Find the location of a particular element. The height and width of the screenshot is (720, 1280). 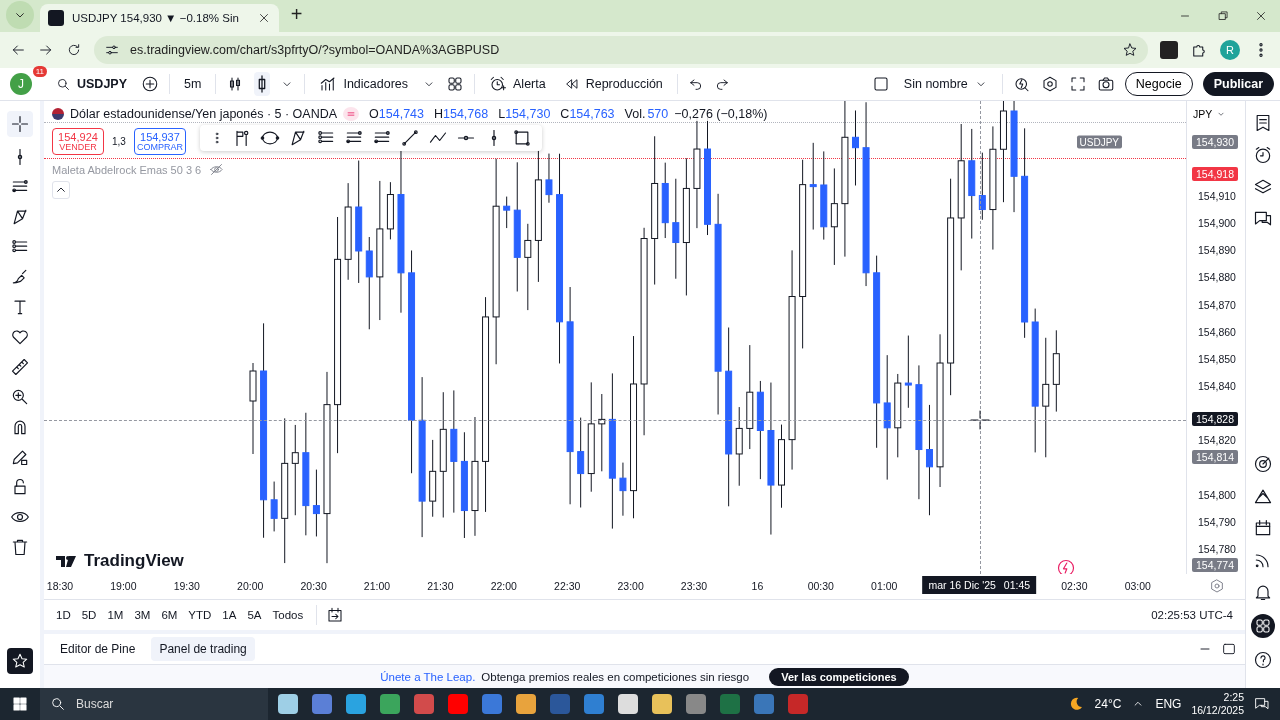

competitions-button: Ver las competiciones is located at coordinates (839, 676).